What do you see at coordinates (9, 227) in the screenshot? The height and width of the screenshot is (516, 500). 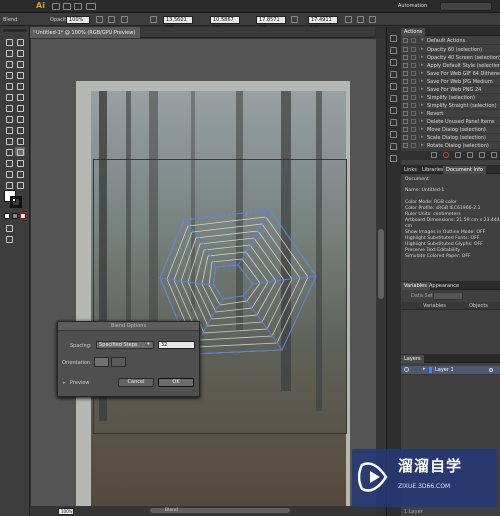 I see `draw-mode-icon` at bounding box center [9, 227].